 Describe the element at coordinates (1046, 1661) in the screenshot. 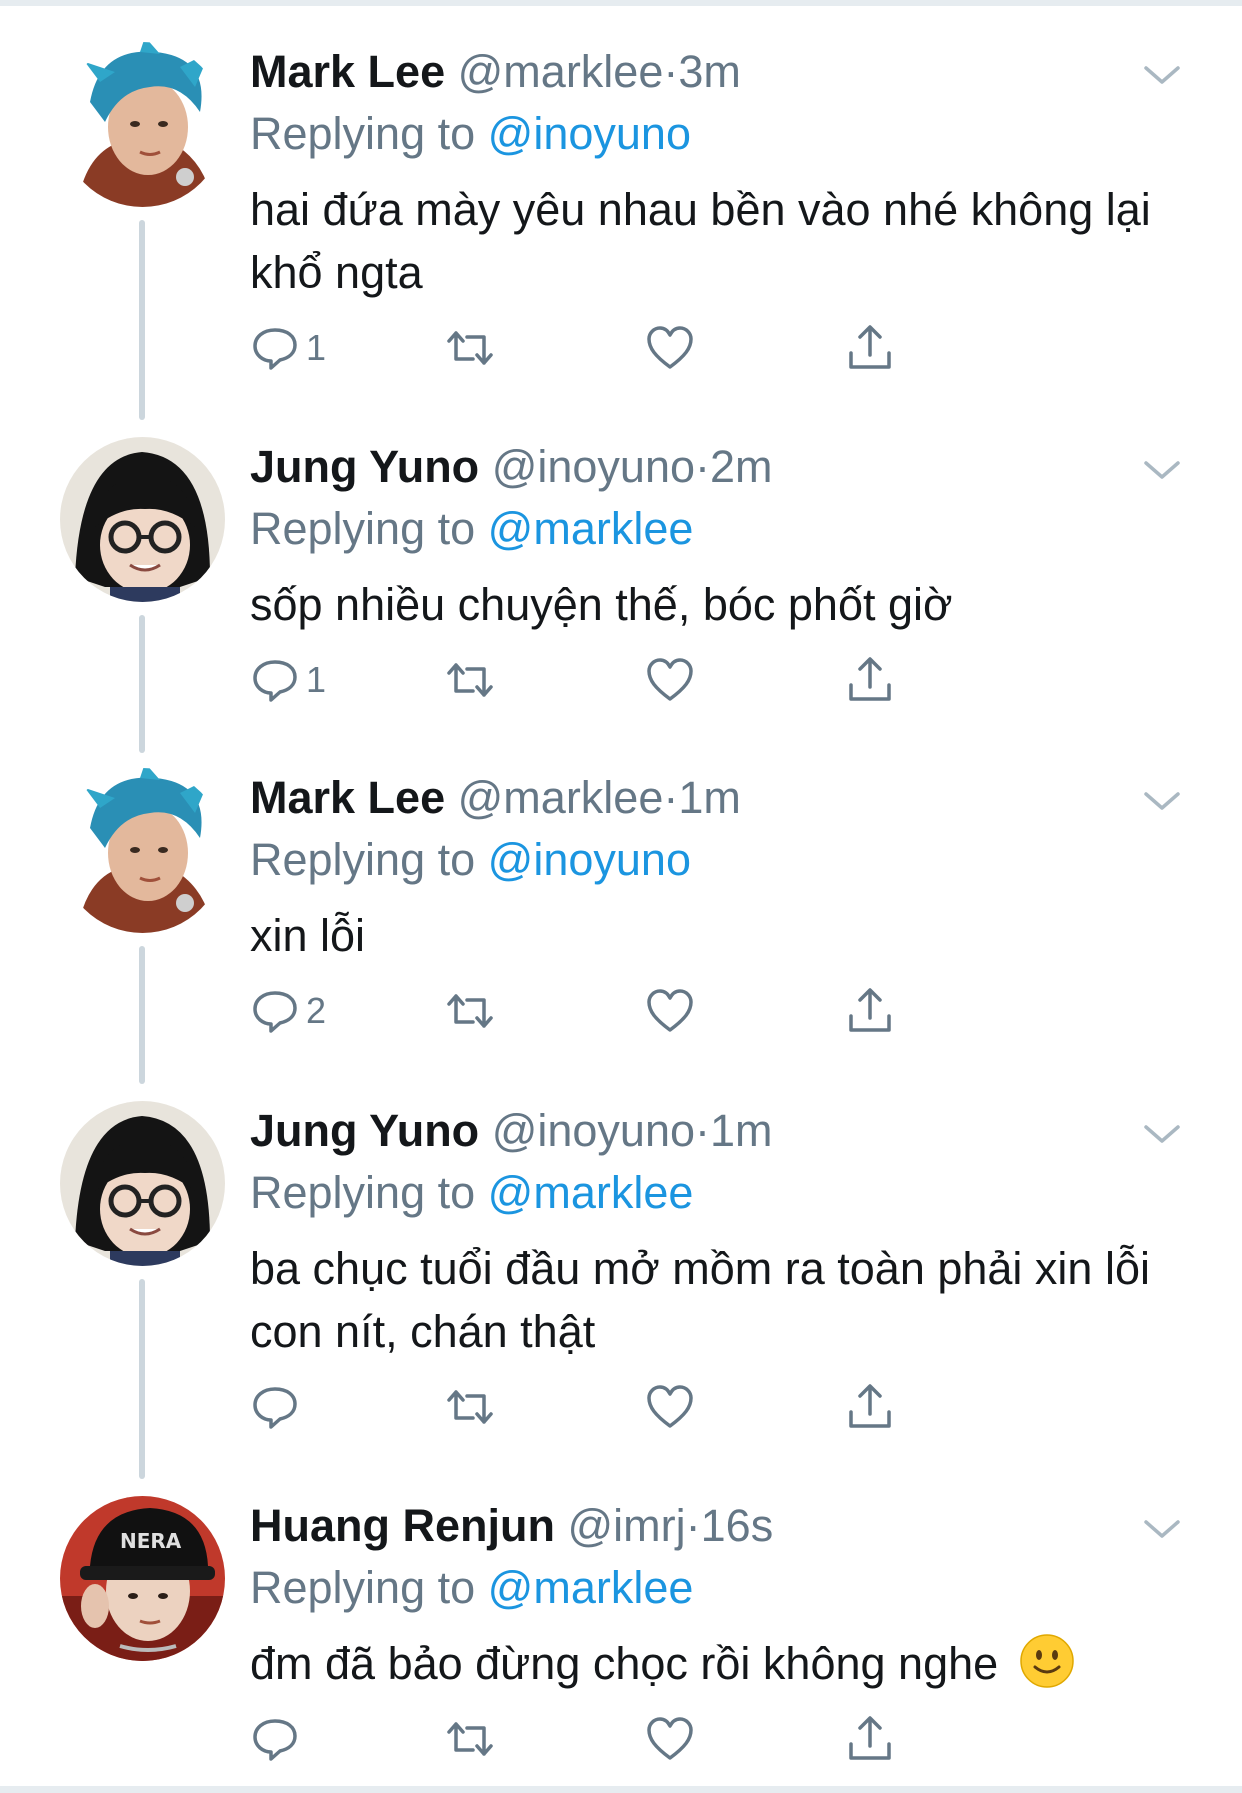

I see `slightly-smiling-face-icon` at that location.